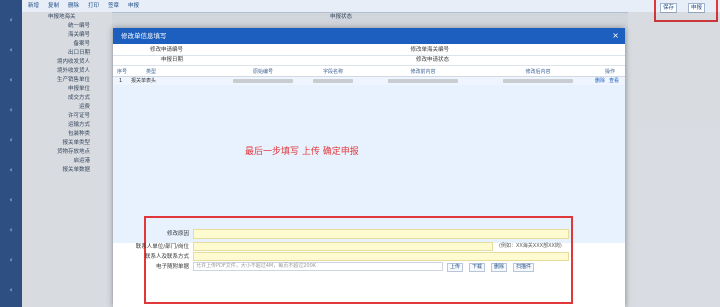 The height and width of the screenshot is (307, 720). I want to click on attachment-input: 允许上传PDF文件，大小不超过4M，每页不超过200K, so click(318, 266).